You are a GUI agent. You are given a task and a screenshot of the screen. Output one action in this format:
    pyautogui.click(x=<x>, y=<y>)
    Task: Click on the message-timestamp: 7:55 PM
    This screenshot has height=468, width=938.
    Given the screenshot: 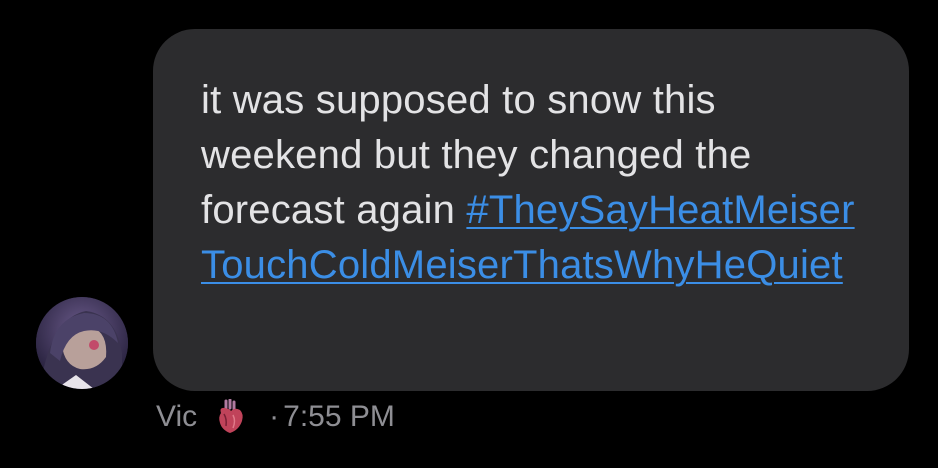 What is the action you would take?
    pyautogui.click(x=339, y=416)
    